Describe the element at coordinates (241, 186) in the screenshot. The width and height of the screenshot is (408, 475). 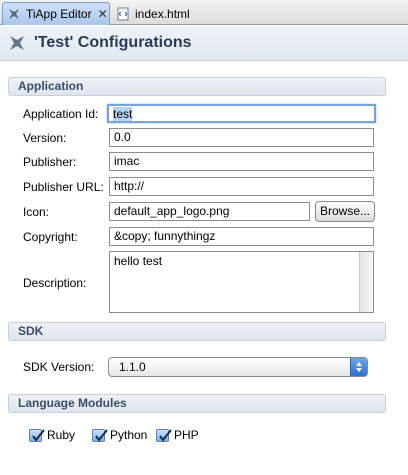
I see `publisher-url-input: http://` at that location.